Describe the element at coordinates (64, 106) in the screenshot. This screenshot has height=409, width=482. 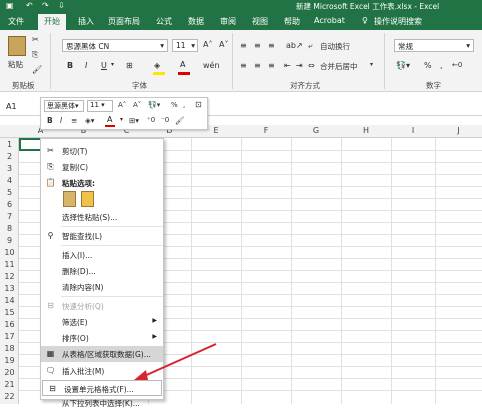
I see `mini-font-name-combo: 思源黑体▾` at that location.